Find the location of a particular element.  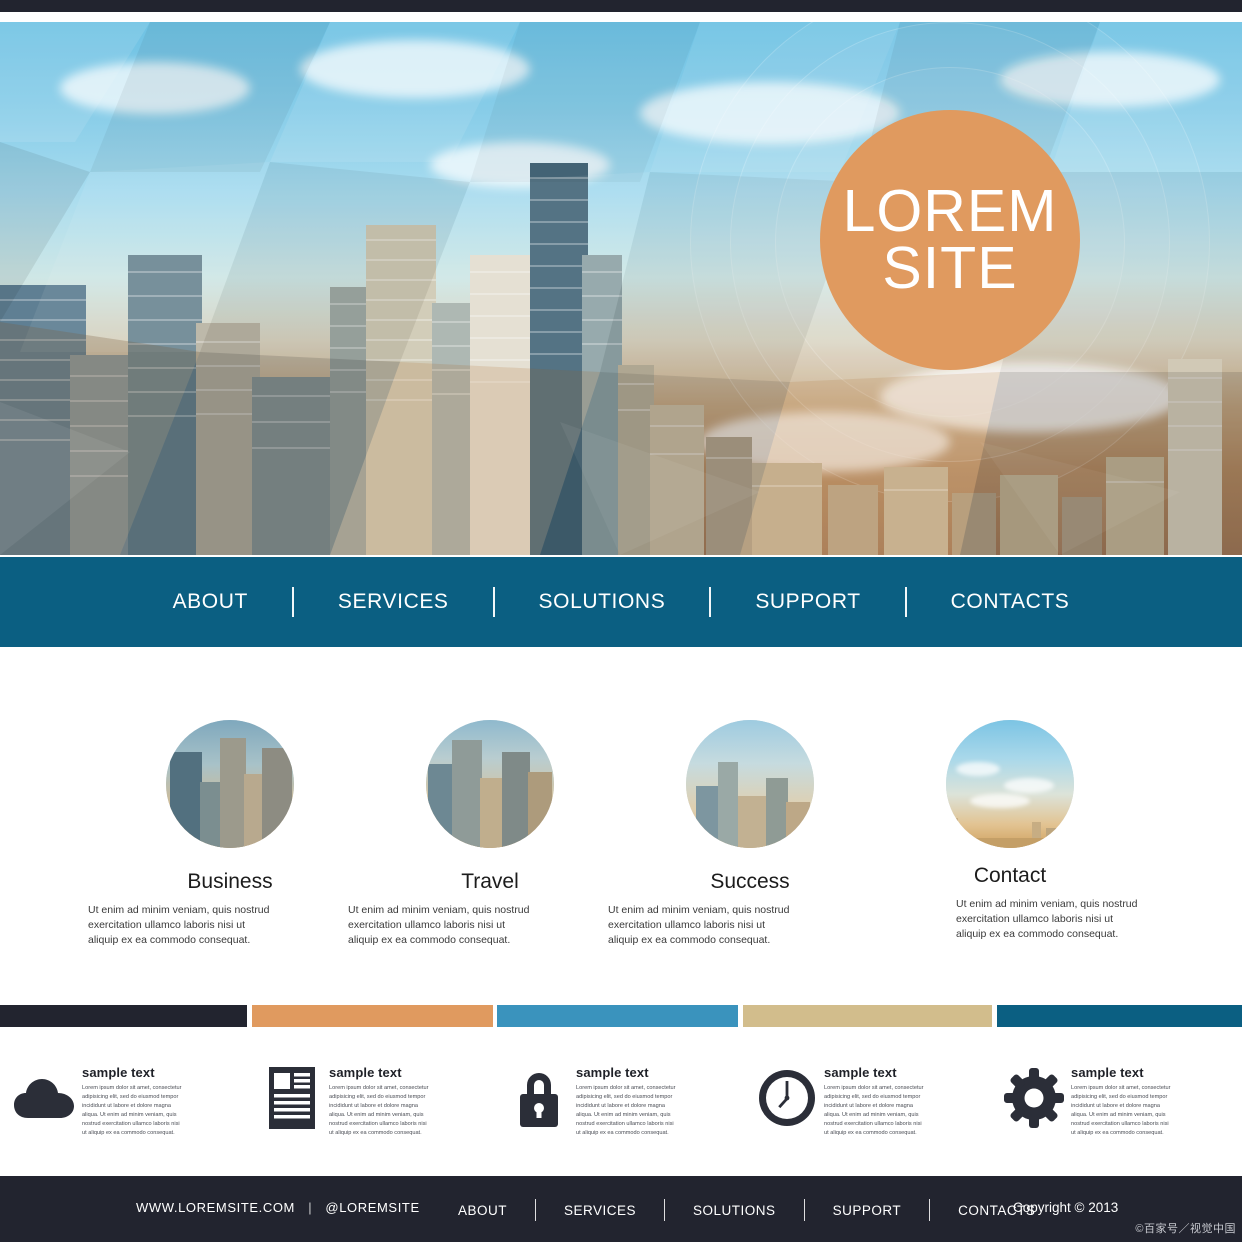

color-bar-teal is located at coordinates (1119, 1016).